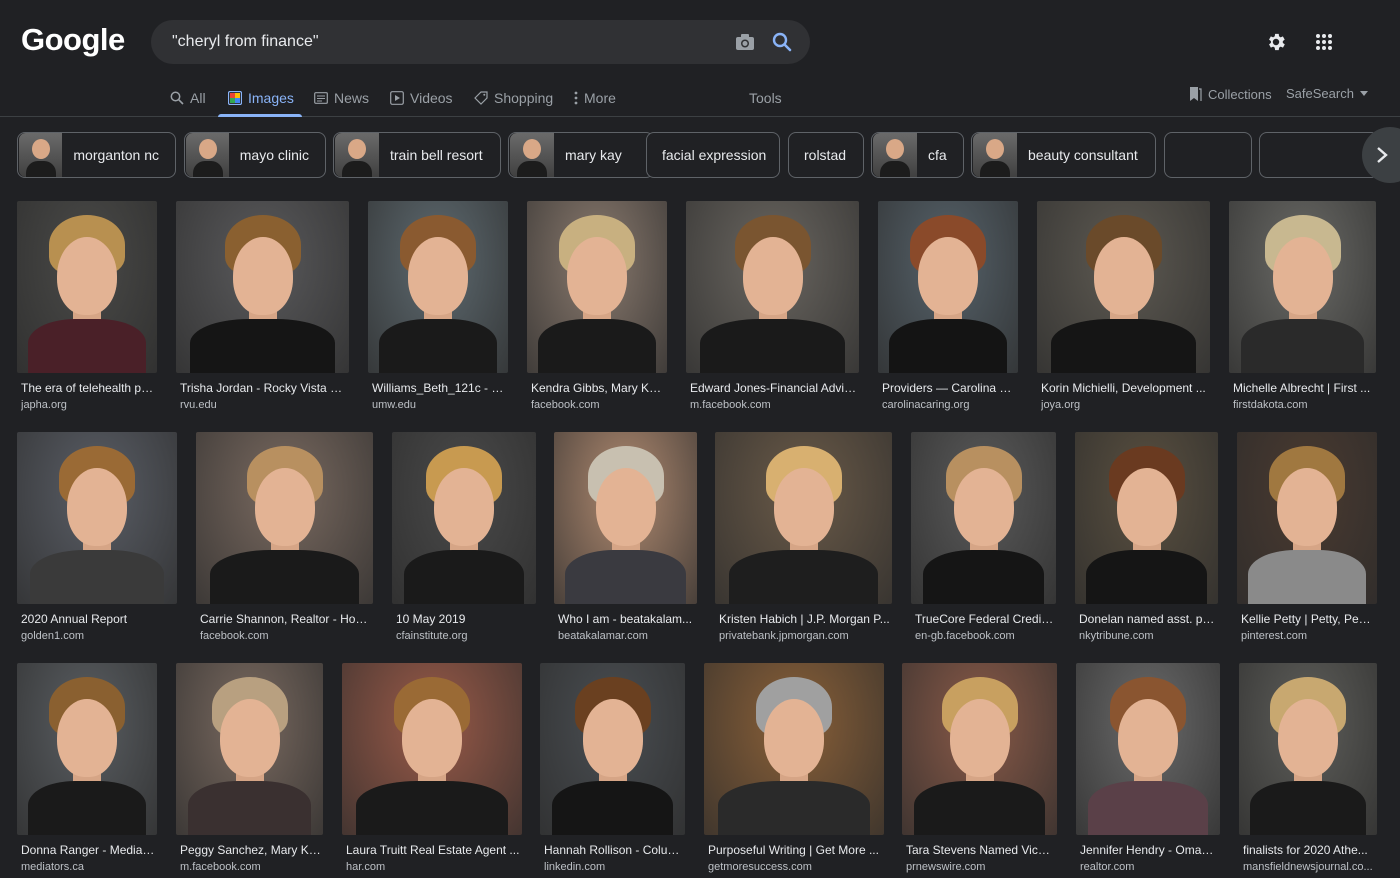 The width and height of the screenshot is (1400, 878). I want to click on image-result: Who I am - beatakalam... beatakalamar.com, so click(625, 539).